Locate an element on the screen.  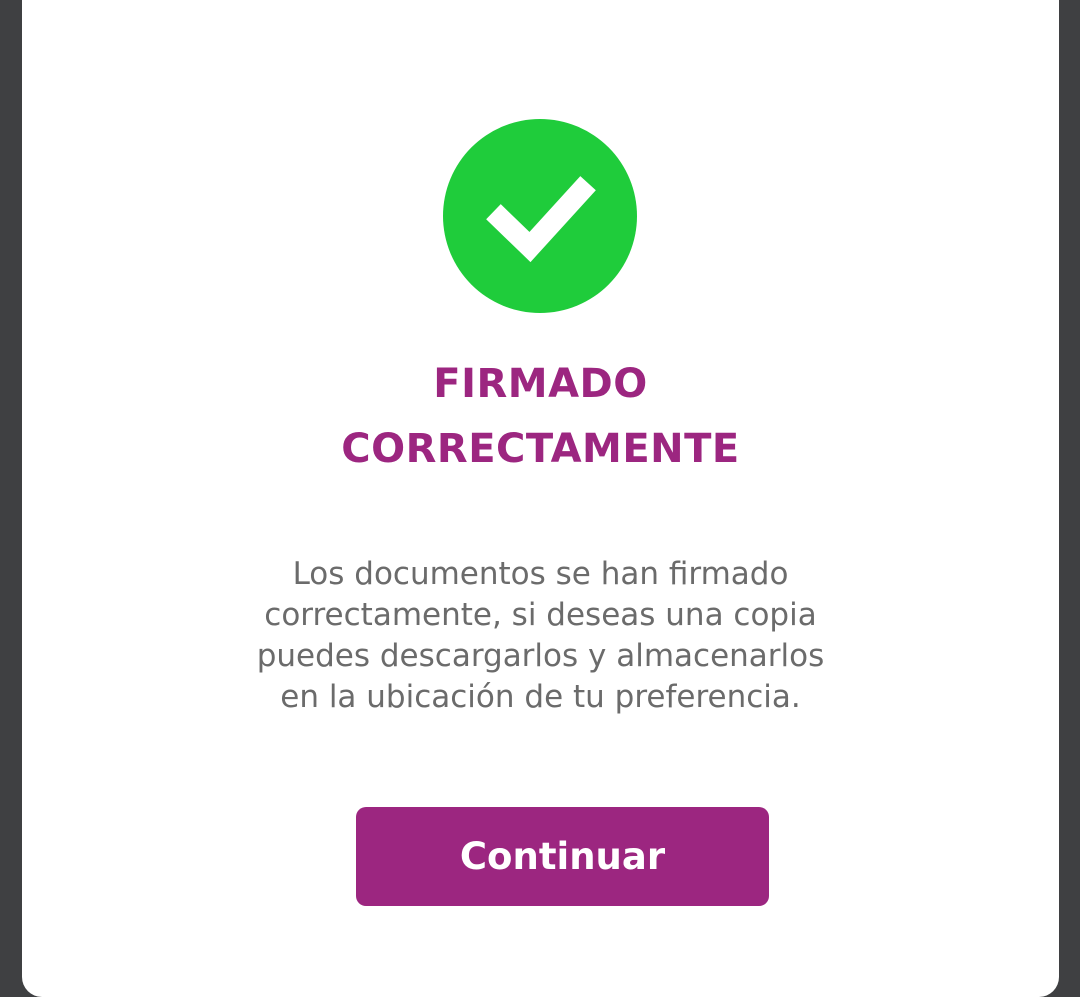
dialog-message-line-1: Los documentos se han firmado is located at coordinates (540, 574).